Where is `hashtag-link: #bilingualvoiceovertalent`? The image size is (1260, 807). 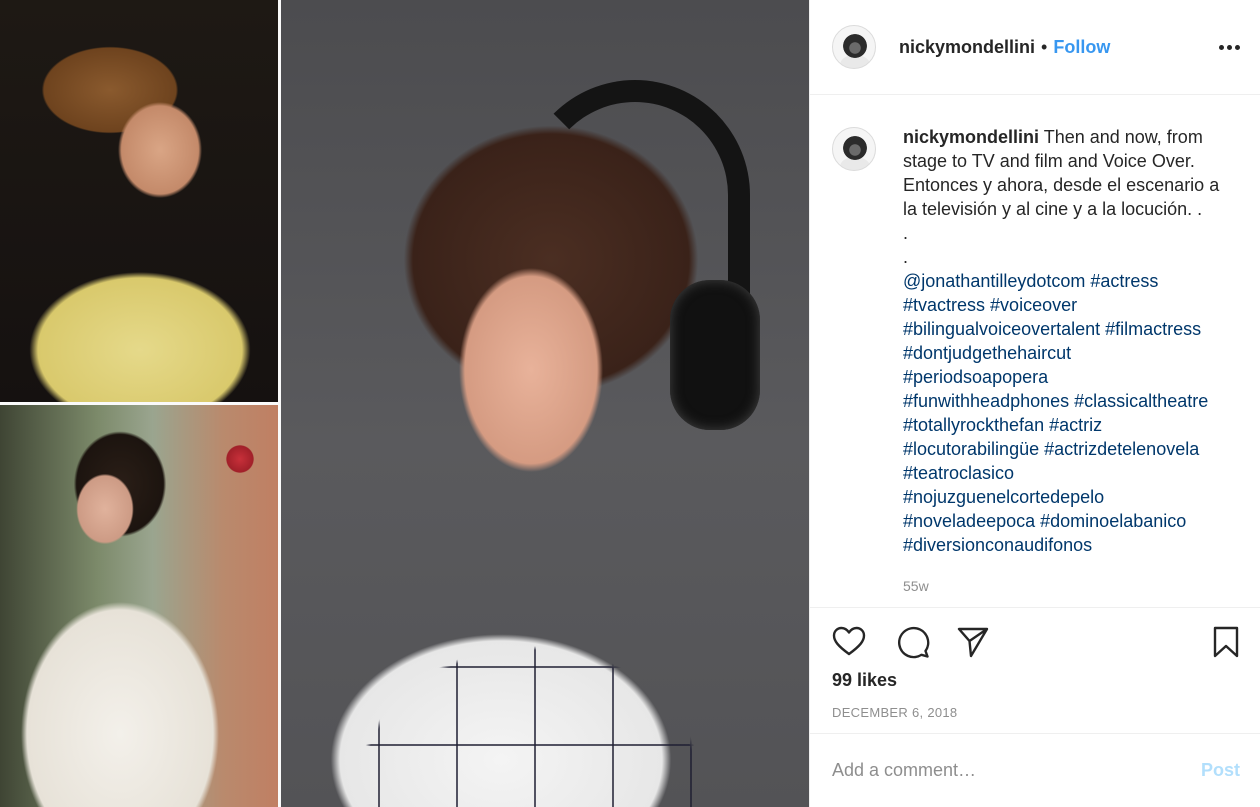 hashtag-link: #bilingualvoiceovertalent is located at coordinates (1001, 329).